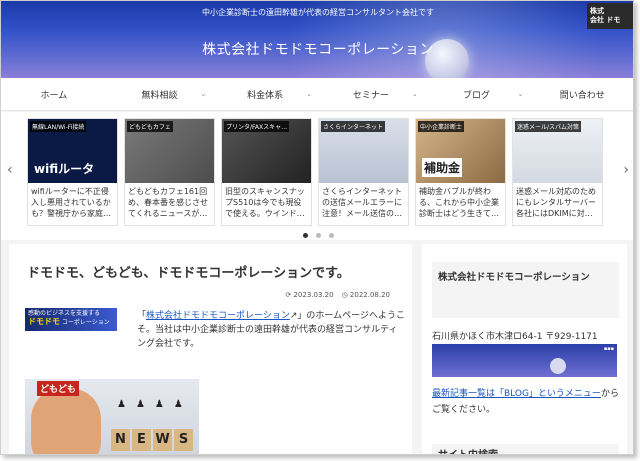  I want to click on moon-illustration, so click(558, 366).